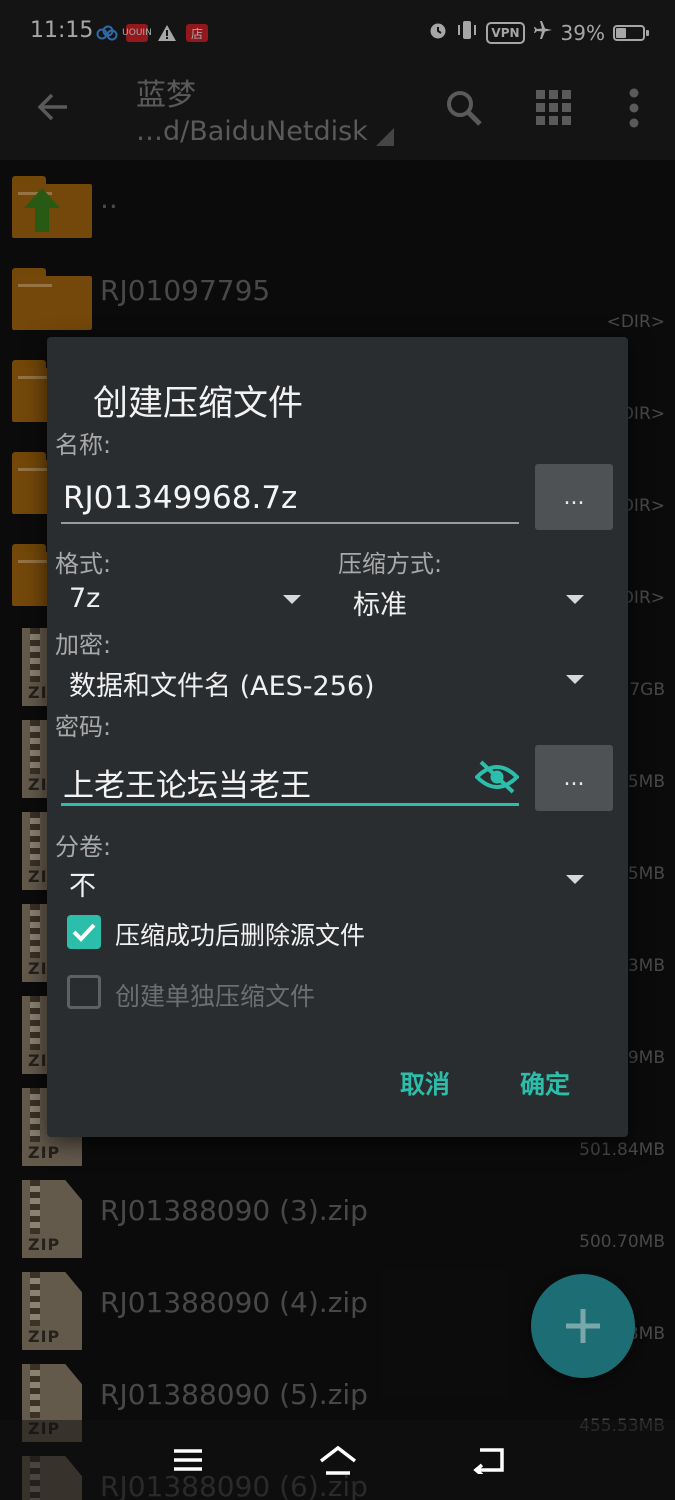 This screenshot has width=675, height=1500. I want to click on encryption-dropdown-icon, so click(575, 679).